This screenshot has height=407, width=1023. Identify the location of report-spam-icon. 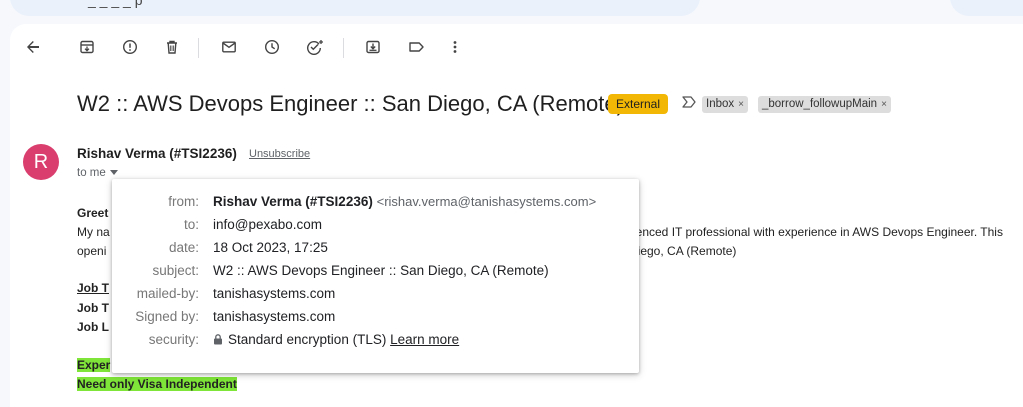
(130, 47).